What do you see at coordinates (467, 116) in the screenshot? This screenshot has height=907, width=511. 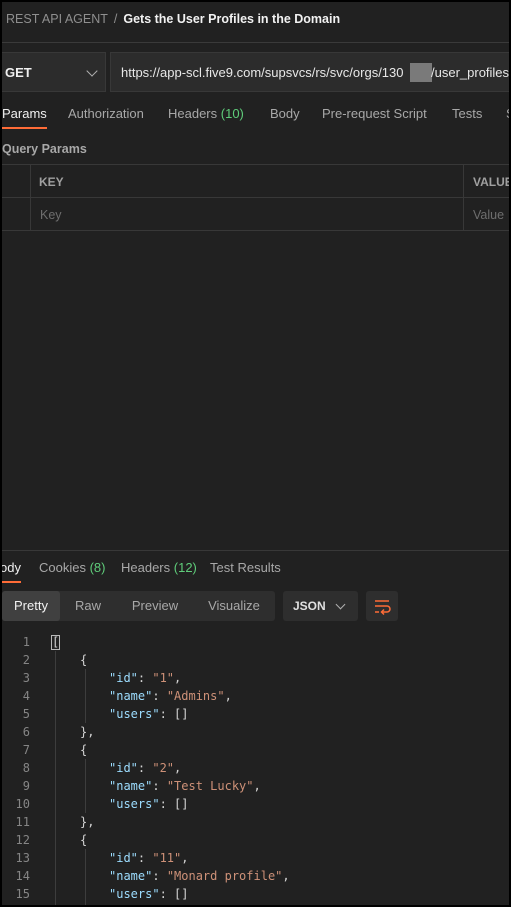 I see `tab-tests: Tests` at bounding box center [467, 116].